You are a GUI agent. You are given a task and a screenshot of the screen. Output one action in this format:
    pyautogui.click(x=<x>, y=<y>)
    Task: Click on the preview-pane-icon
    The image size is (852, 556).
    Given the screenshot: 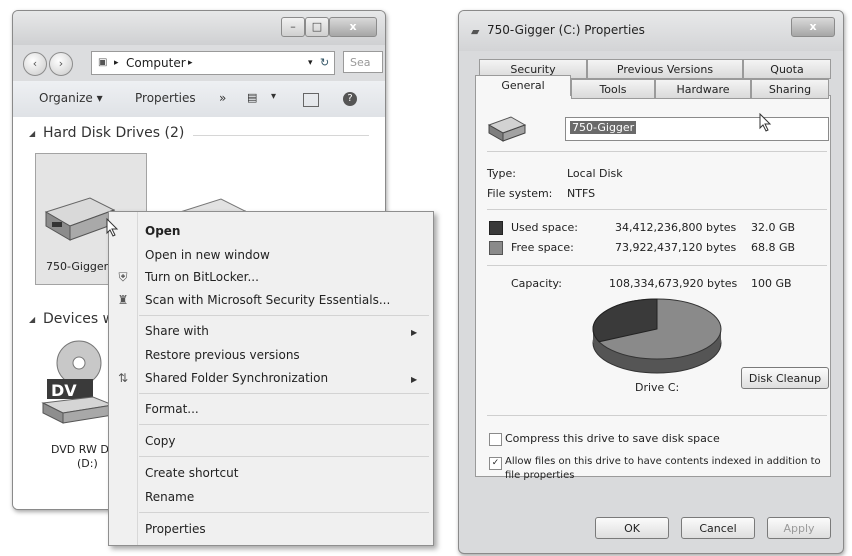 What is the action you would take?
    pyautogui.click(x=311, y=100)
    